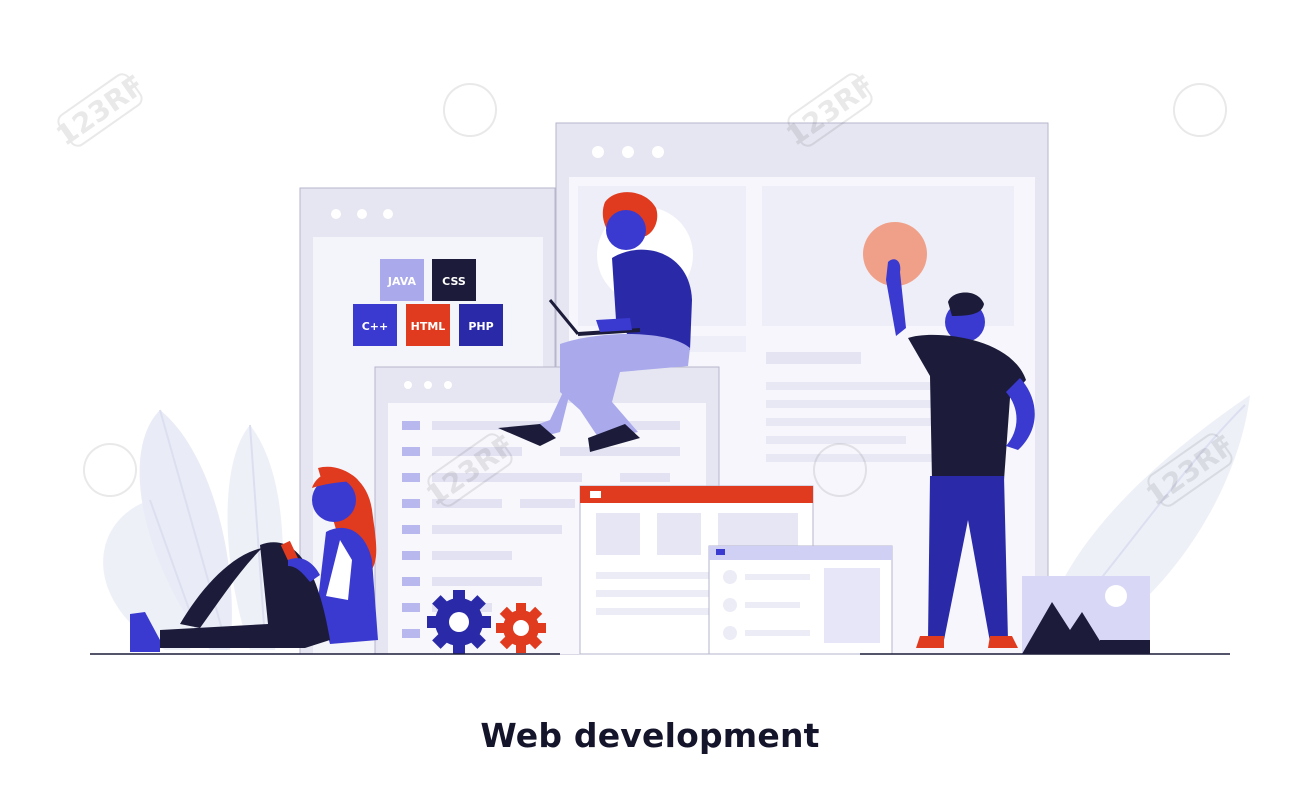  I want to click on svg-text: PHP, so click(480, 326).